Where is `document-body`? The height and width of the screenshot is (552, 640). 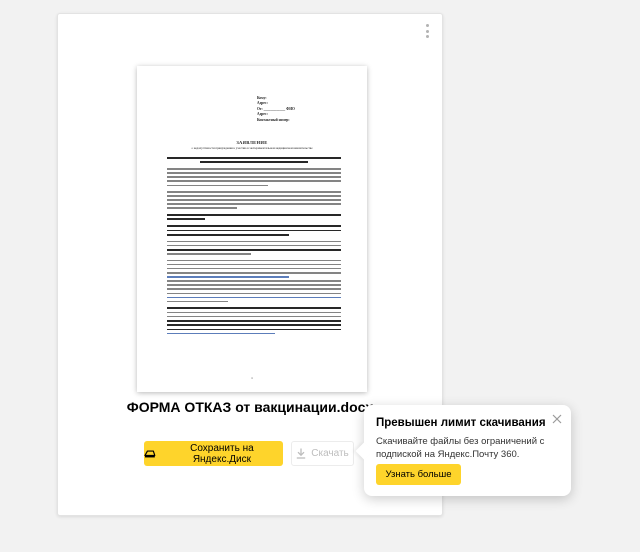
document-body is located at coordinates (254, 247).